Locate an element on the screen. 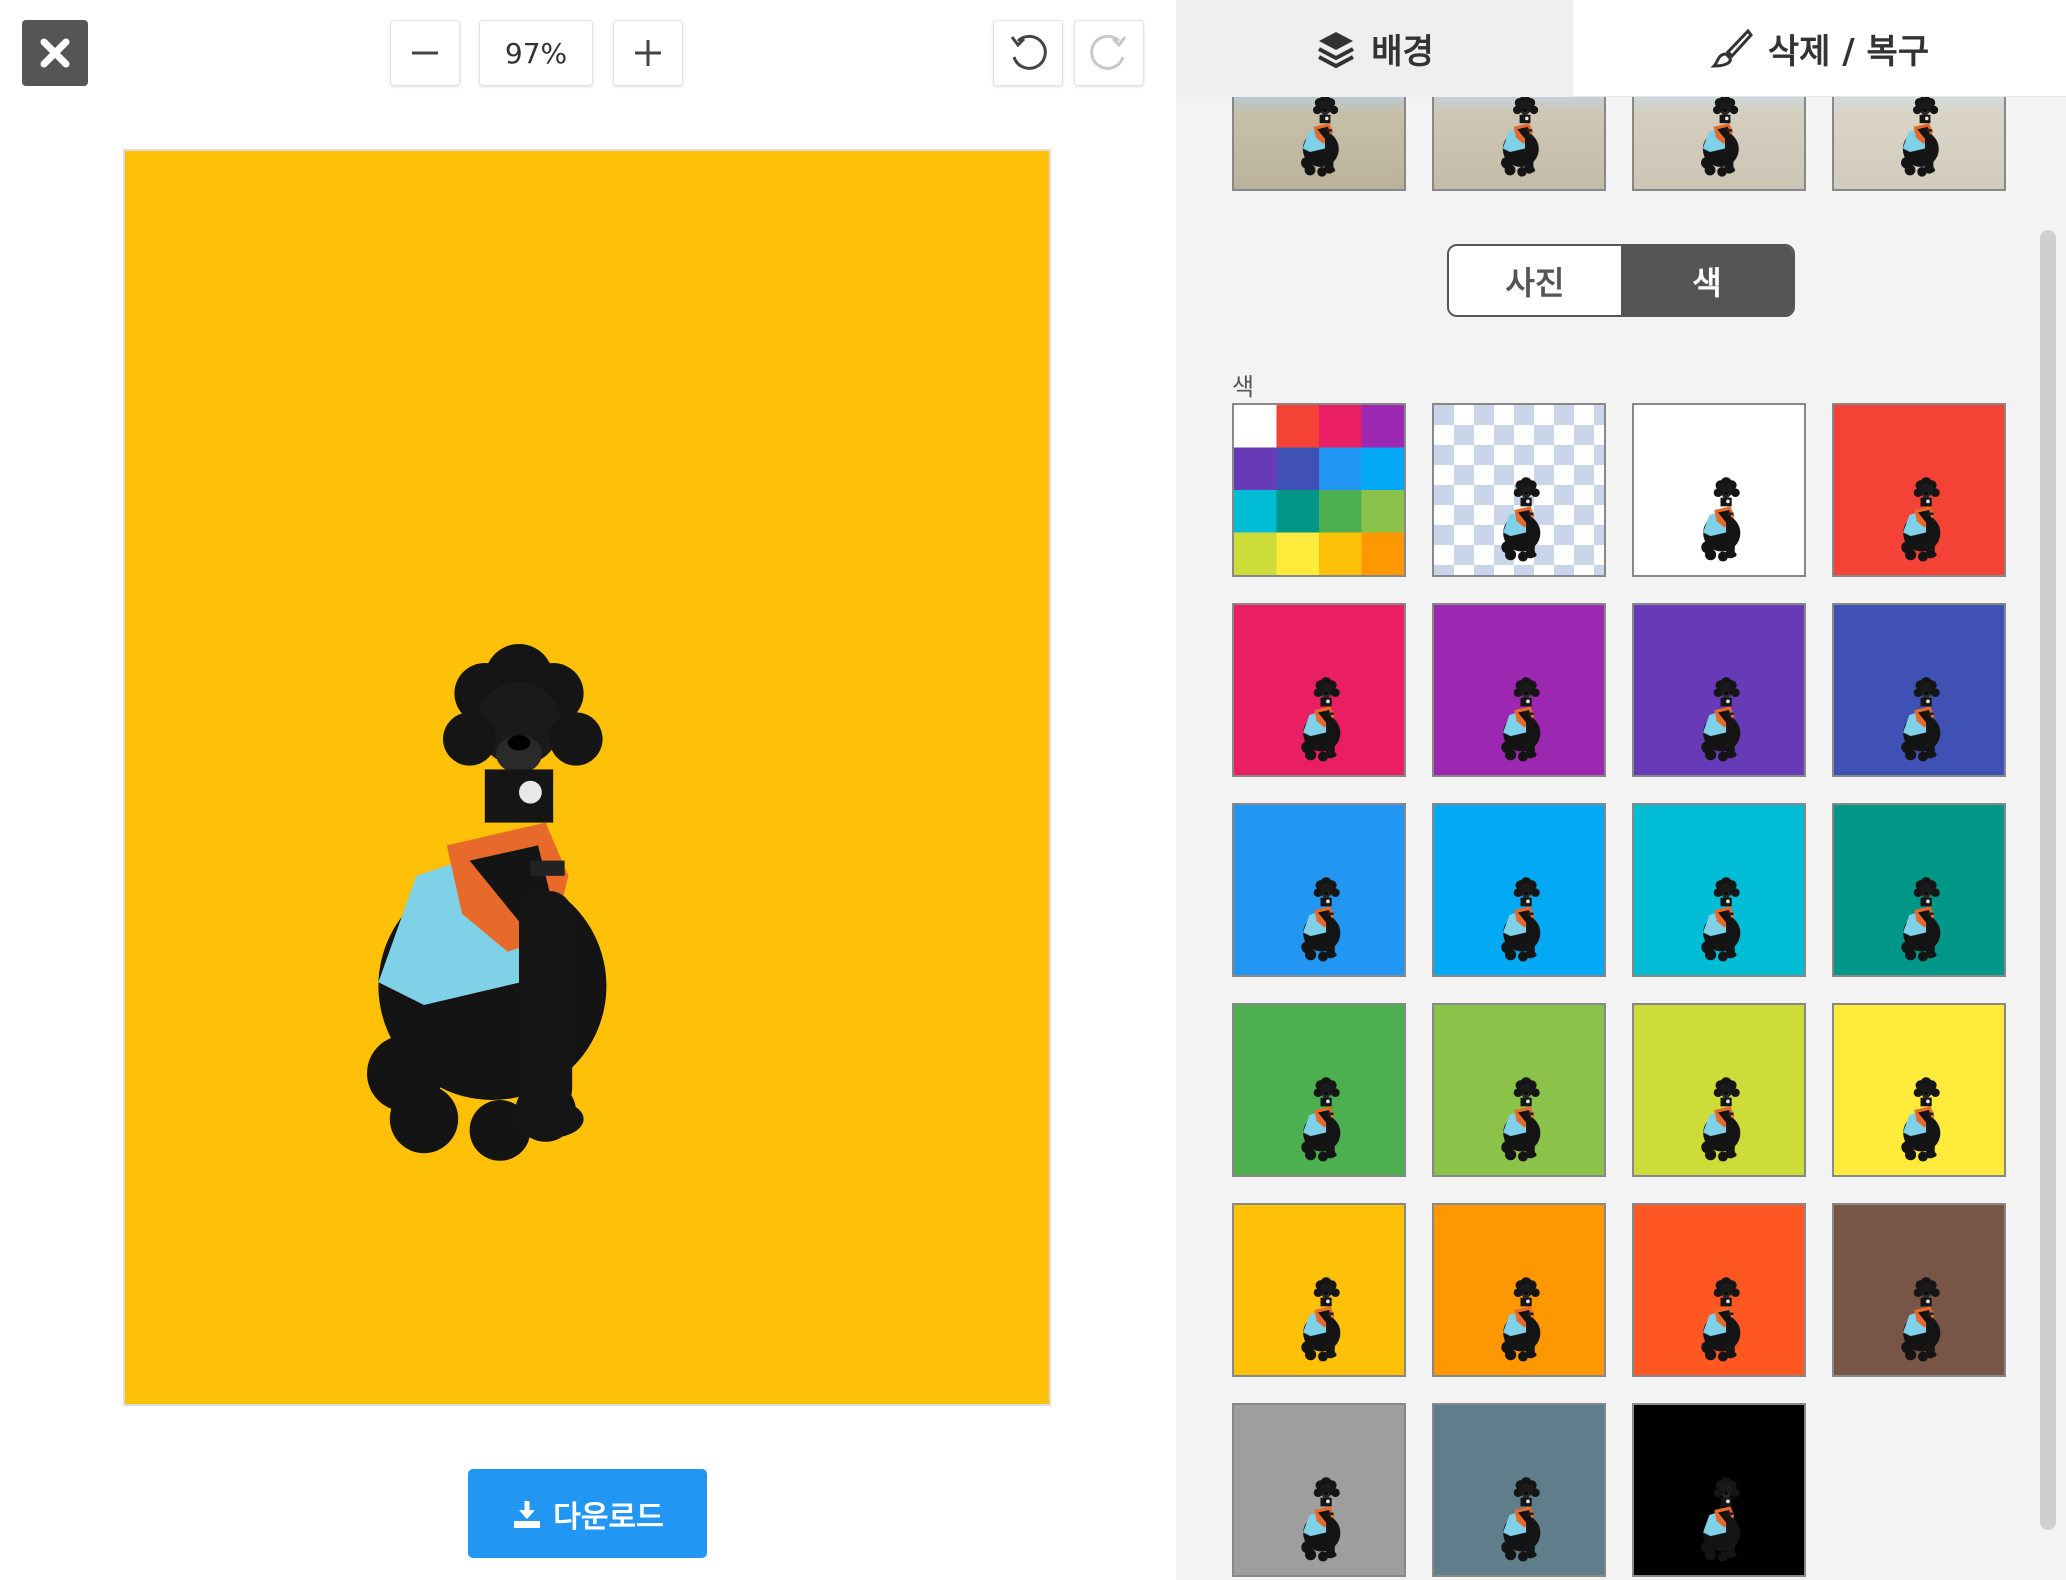 The image size is (2066, 1580). toggle-photo: 사진 is located at coordinates (1535, 280).